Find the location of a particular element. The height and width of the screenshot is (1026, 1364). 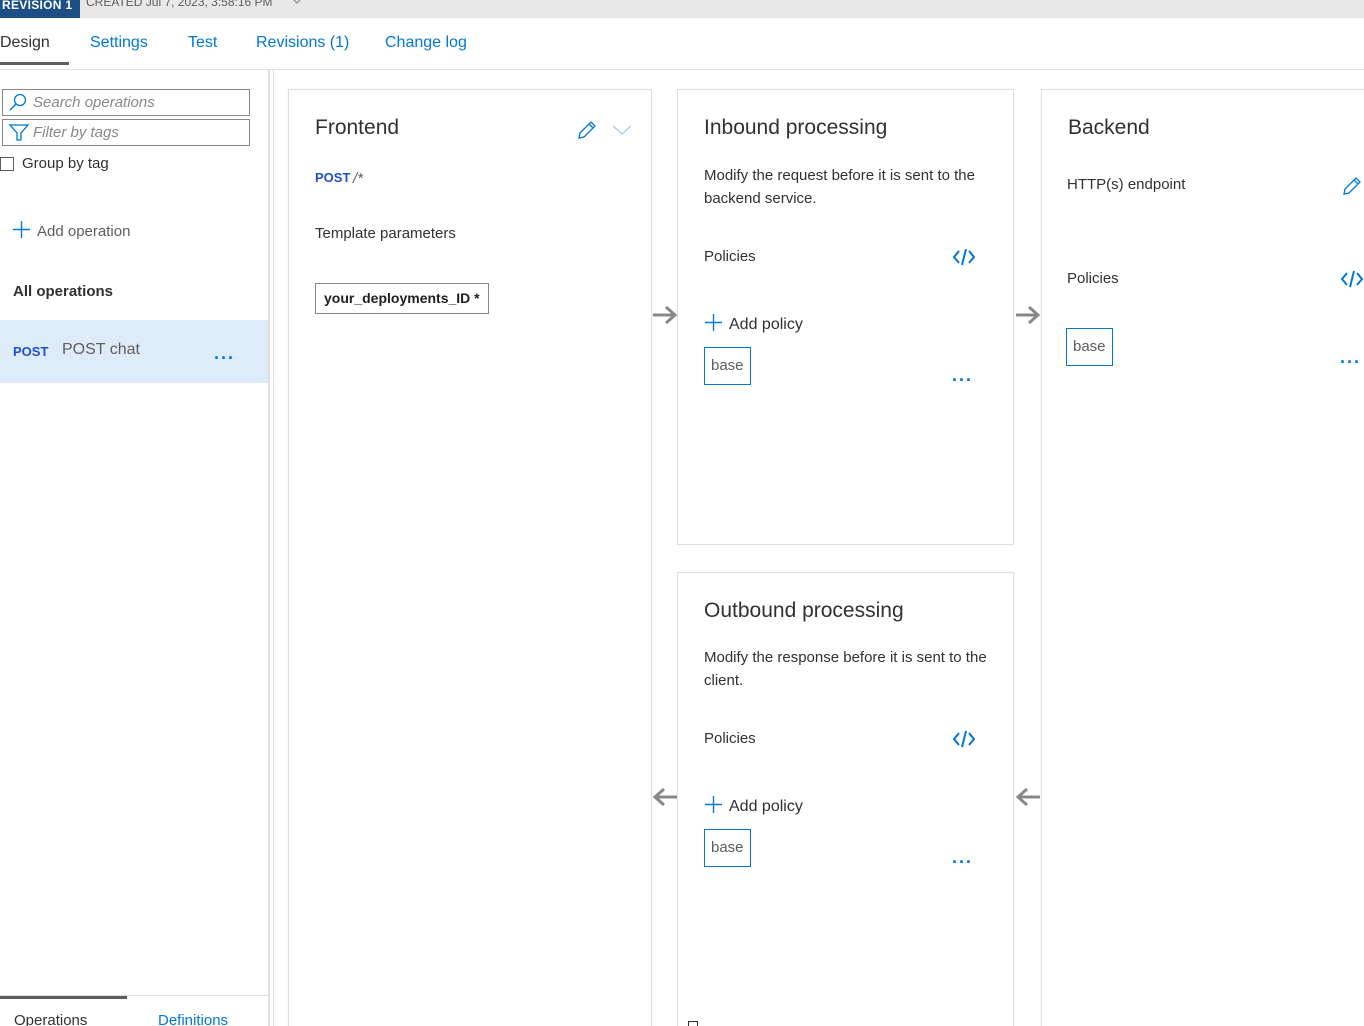

outbound-add-policy-button: Add policy is located at coordinates (753, 807).